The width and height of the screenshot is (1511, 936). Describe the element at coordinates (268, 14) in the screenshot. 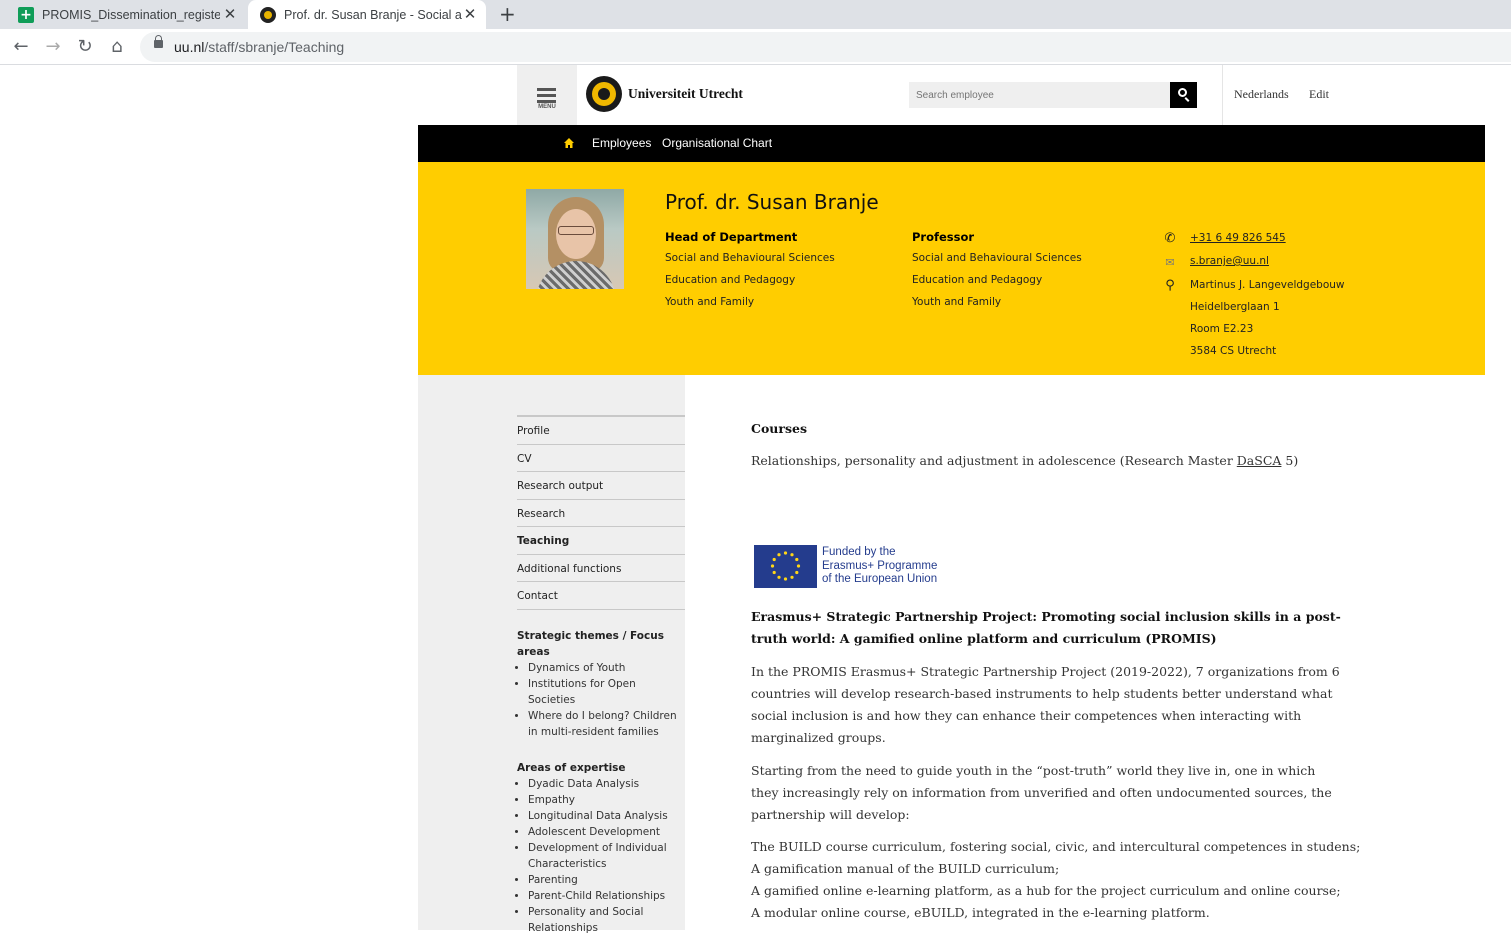

I see `uu-favicon-icon` at that location.